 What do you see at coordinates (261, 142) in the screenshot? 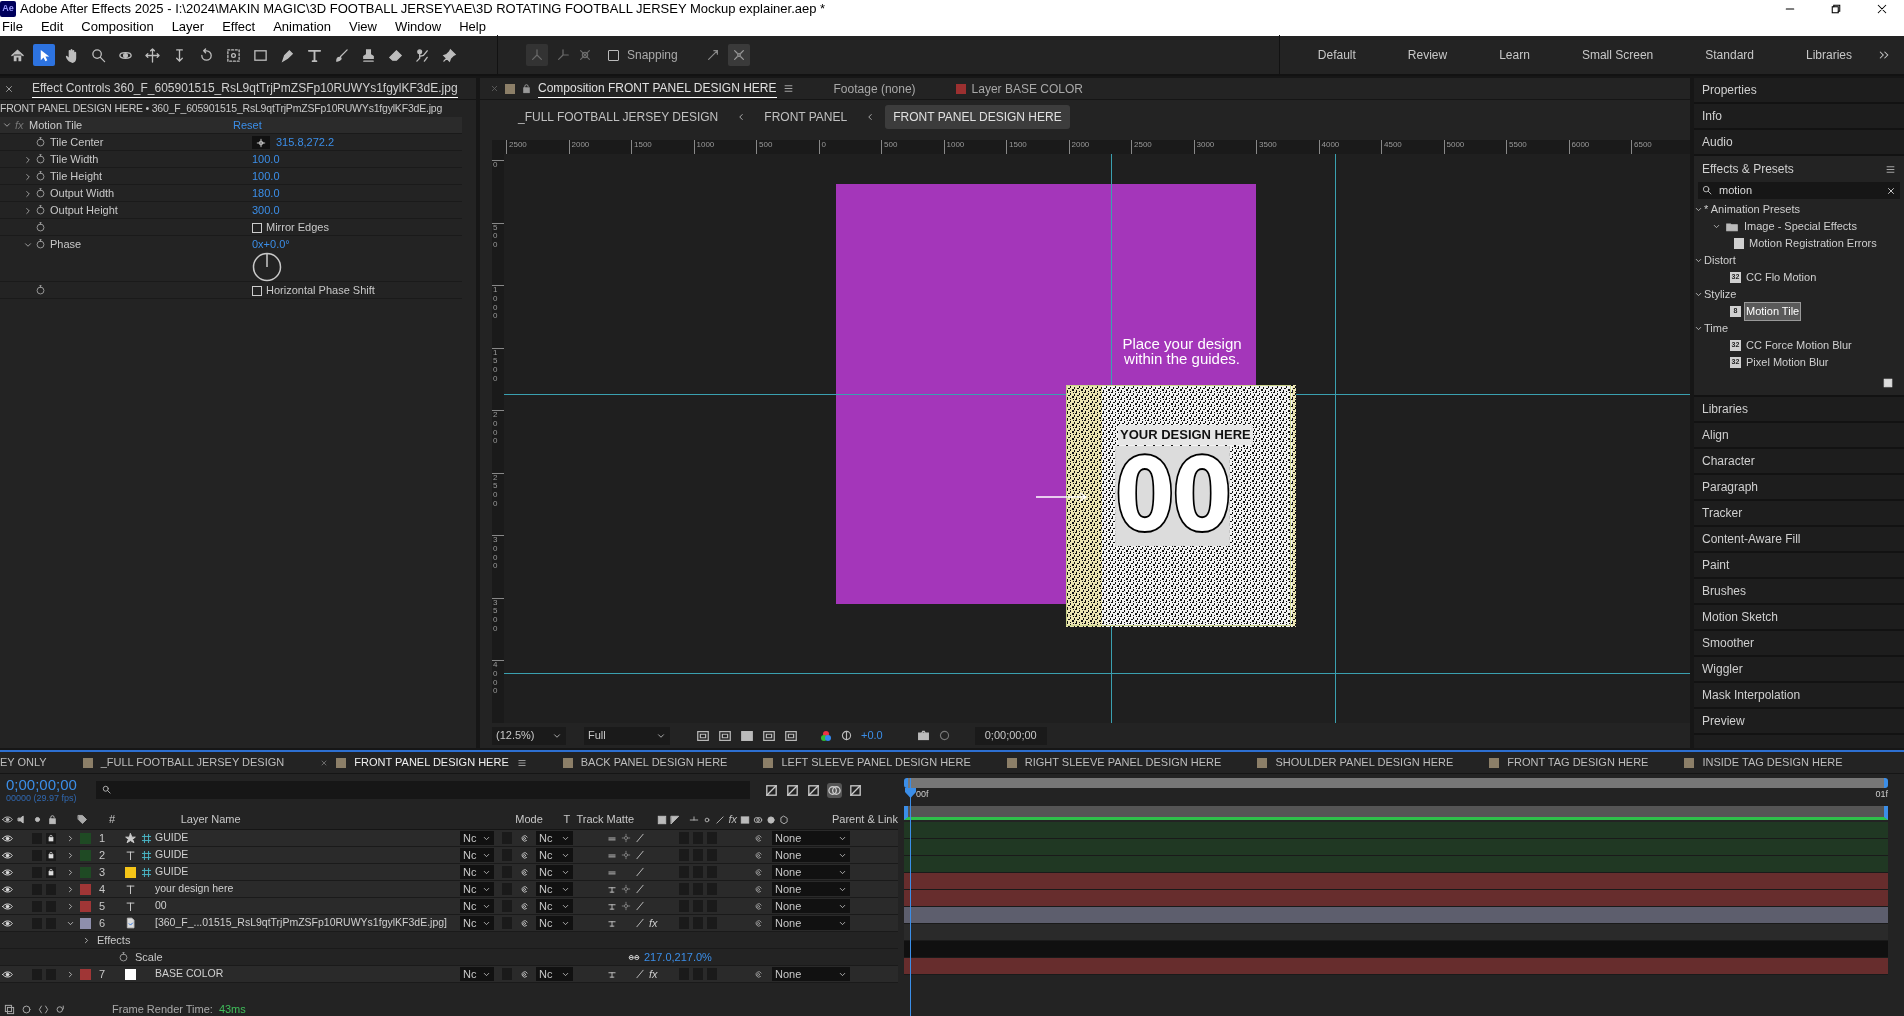
I see `crosshair-button` at bounding box center [261, 142].